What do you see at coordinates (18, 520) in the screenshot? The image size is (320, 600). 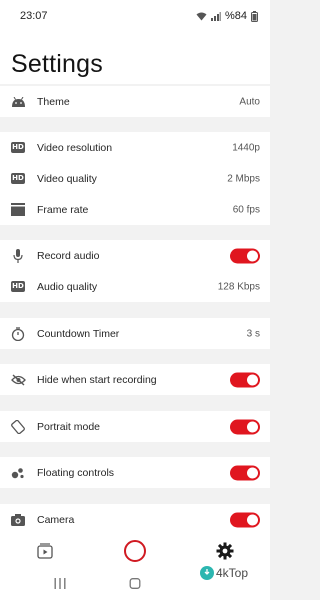 I see `camera-icon` at bounding box center [18, 520].